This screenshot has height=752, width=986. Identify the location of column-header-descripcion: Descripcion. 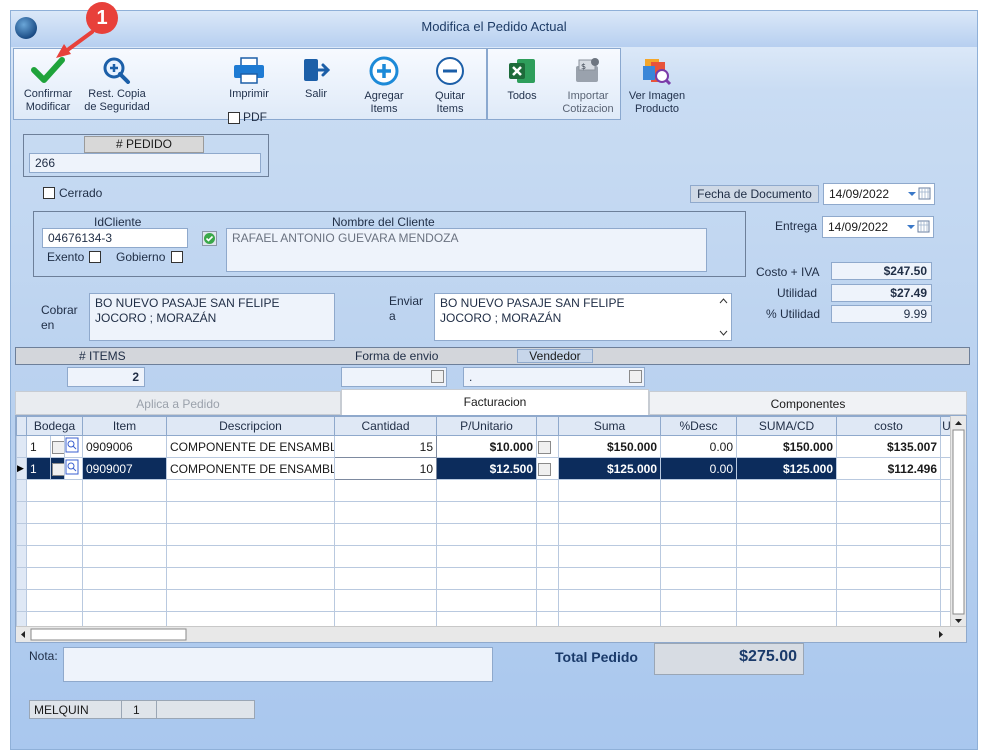
(250, 426).